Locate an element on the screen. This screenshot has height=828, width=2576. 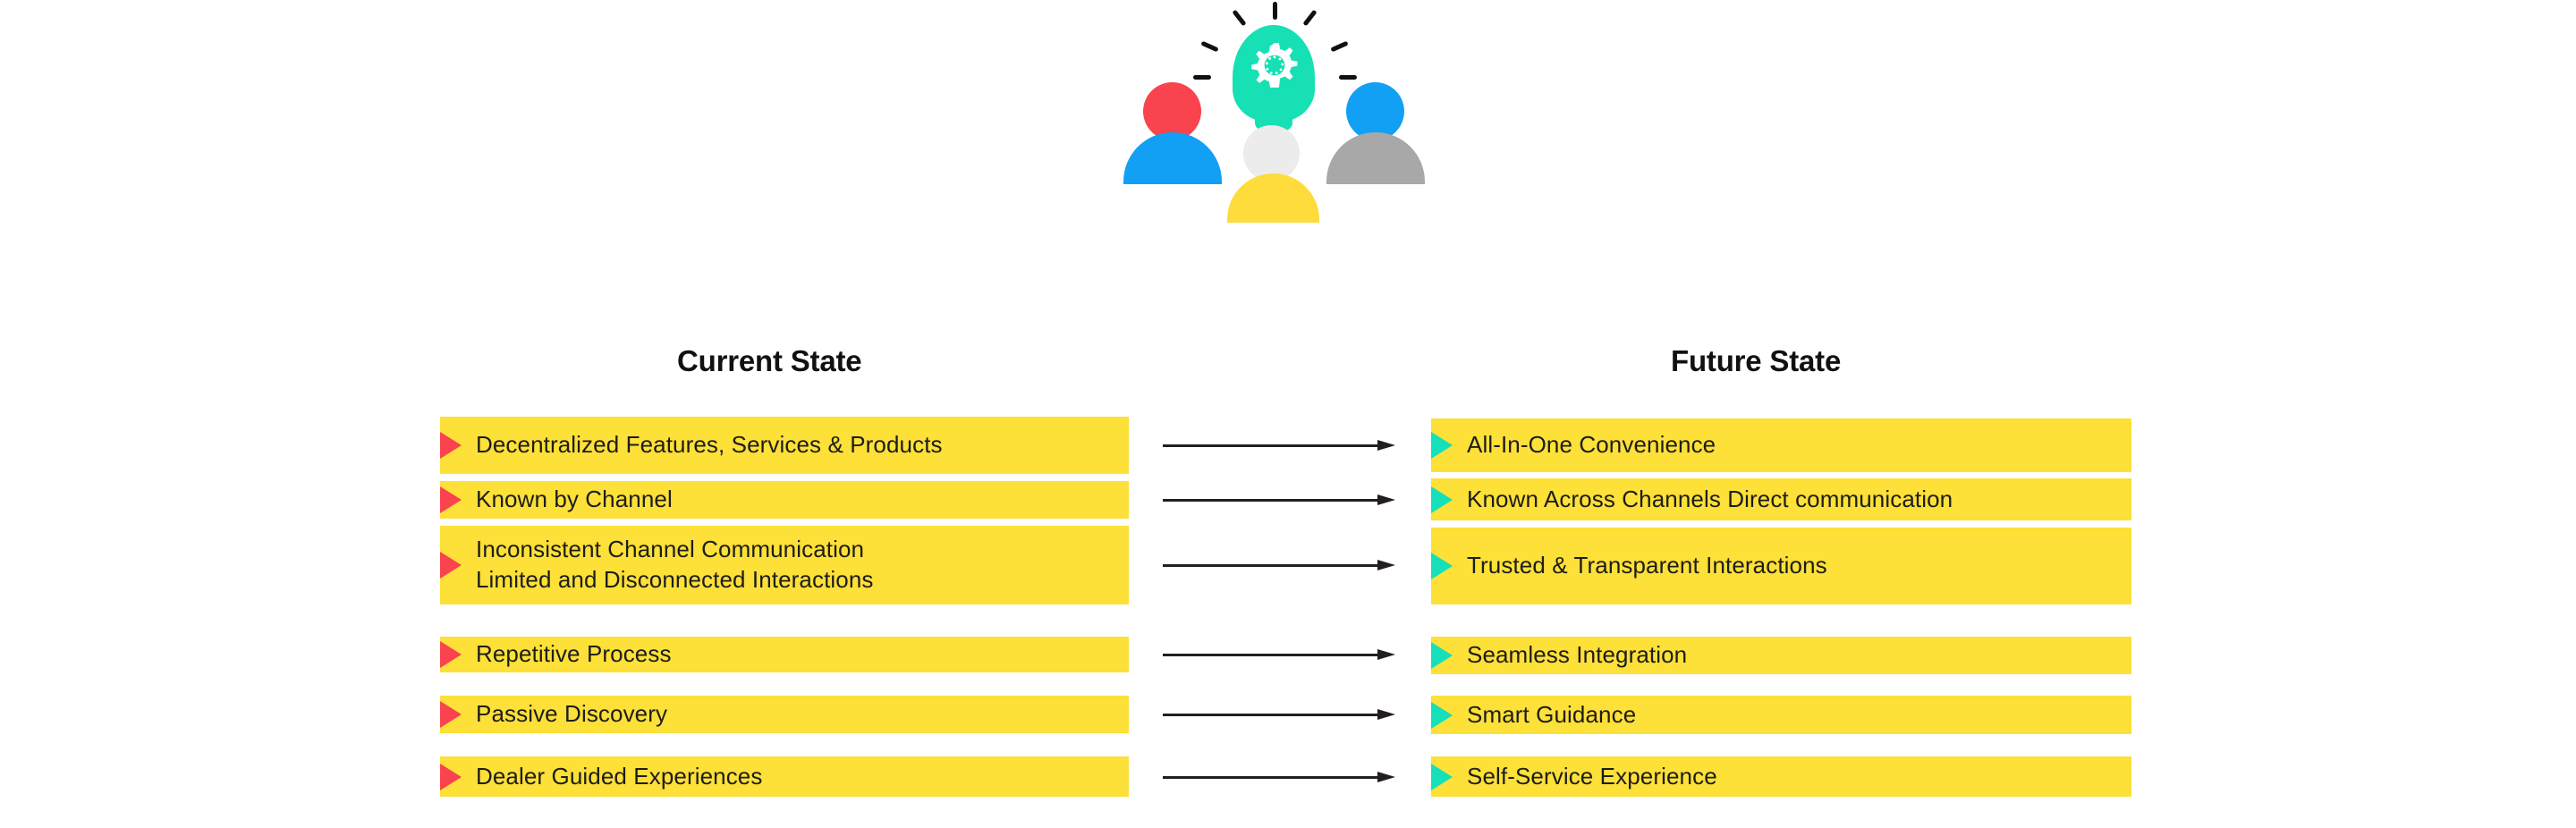
current-state-item-label: Repetitive Process is located at coordinates (574, 654).